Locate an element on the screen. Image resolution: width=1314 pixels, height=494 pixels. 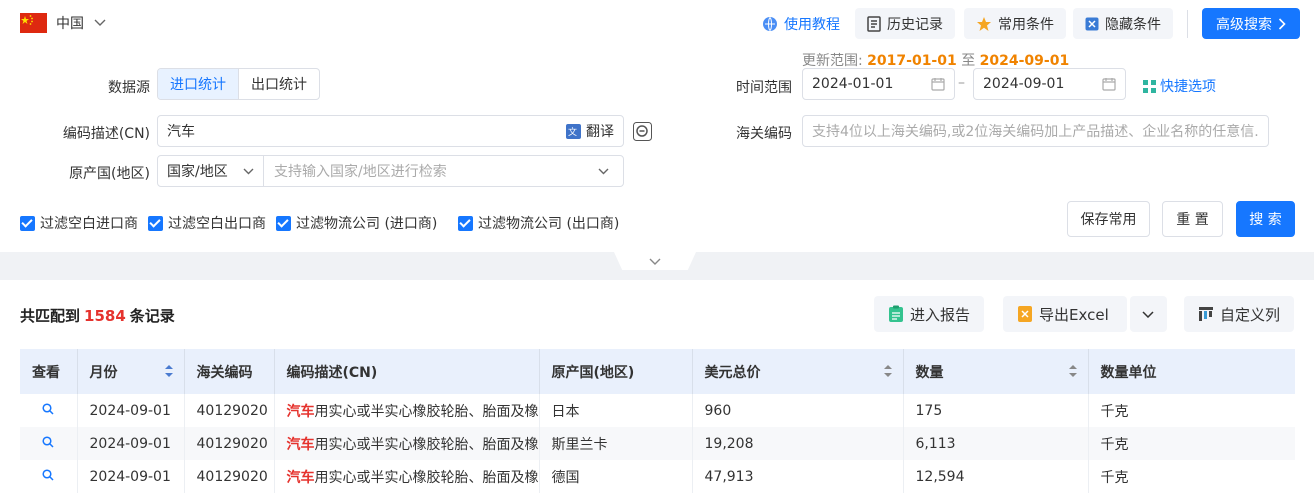
date-start-input: 2024-01-01 is located at coordinates (878, 84).